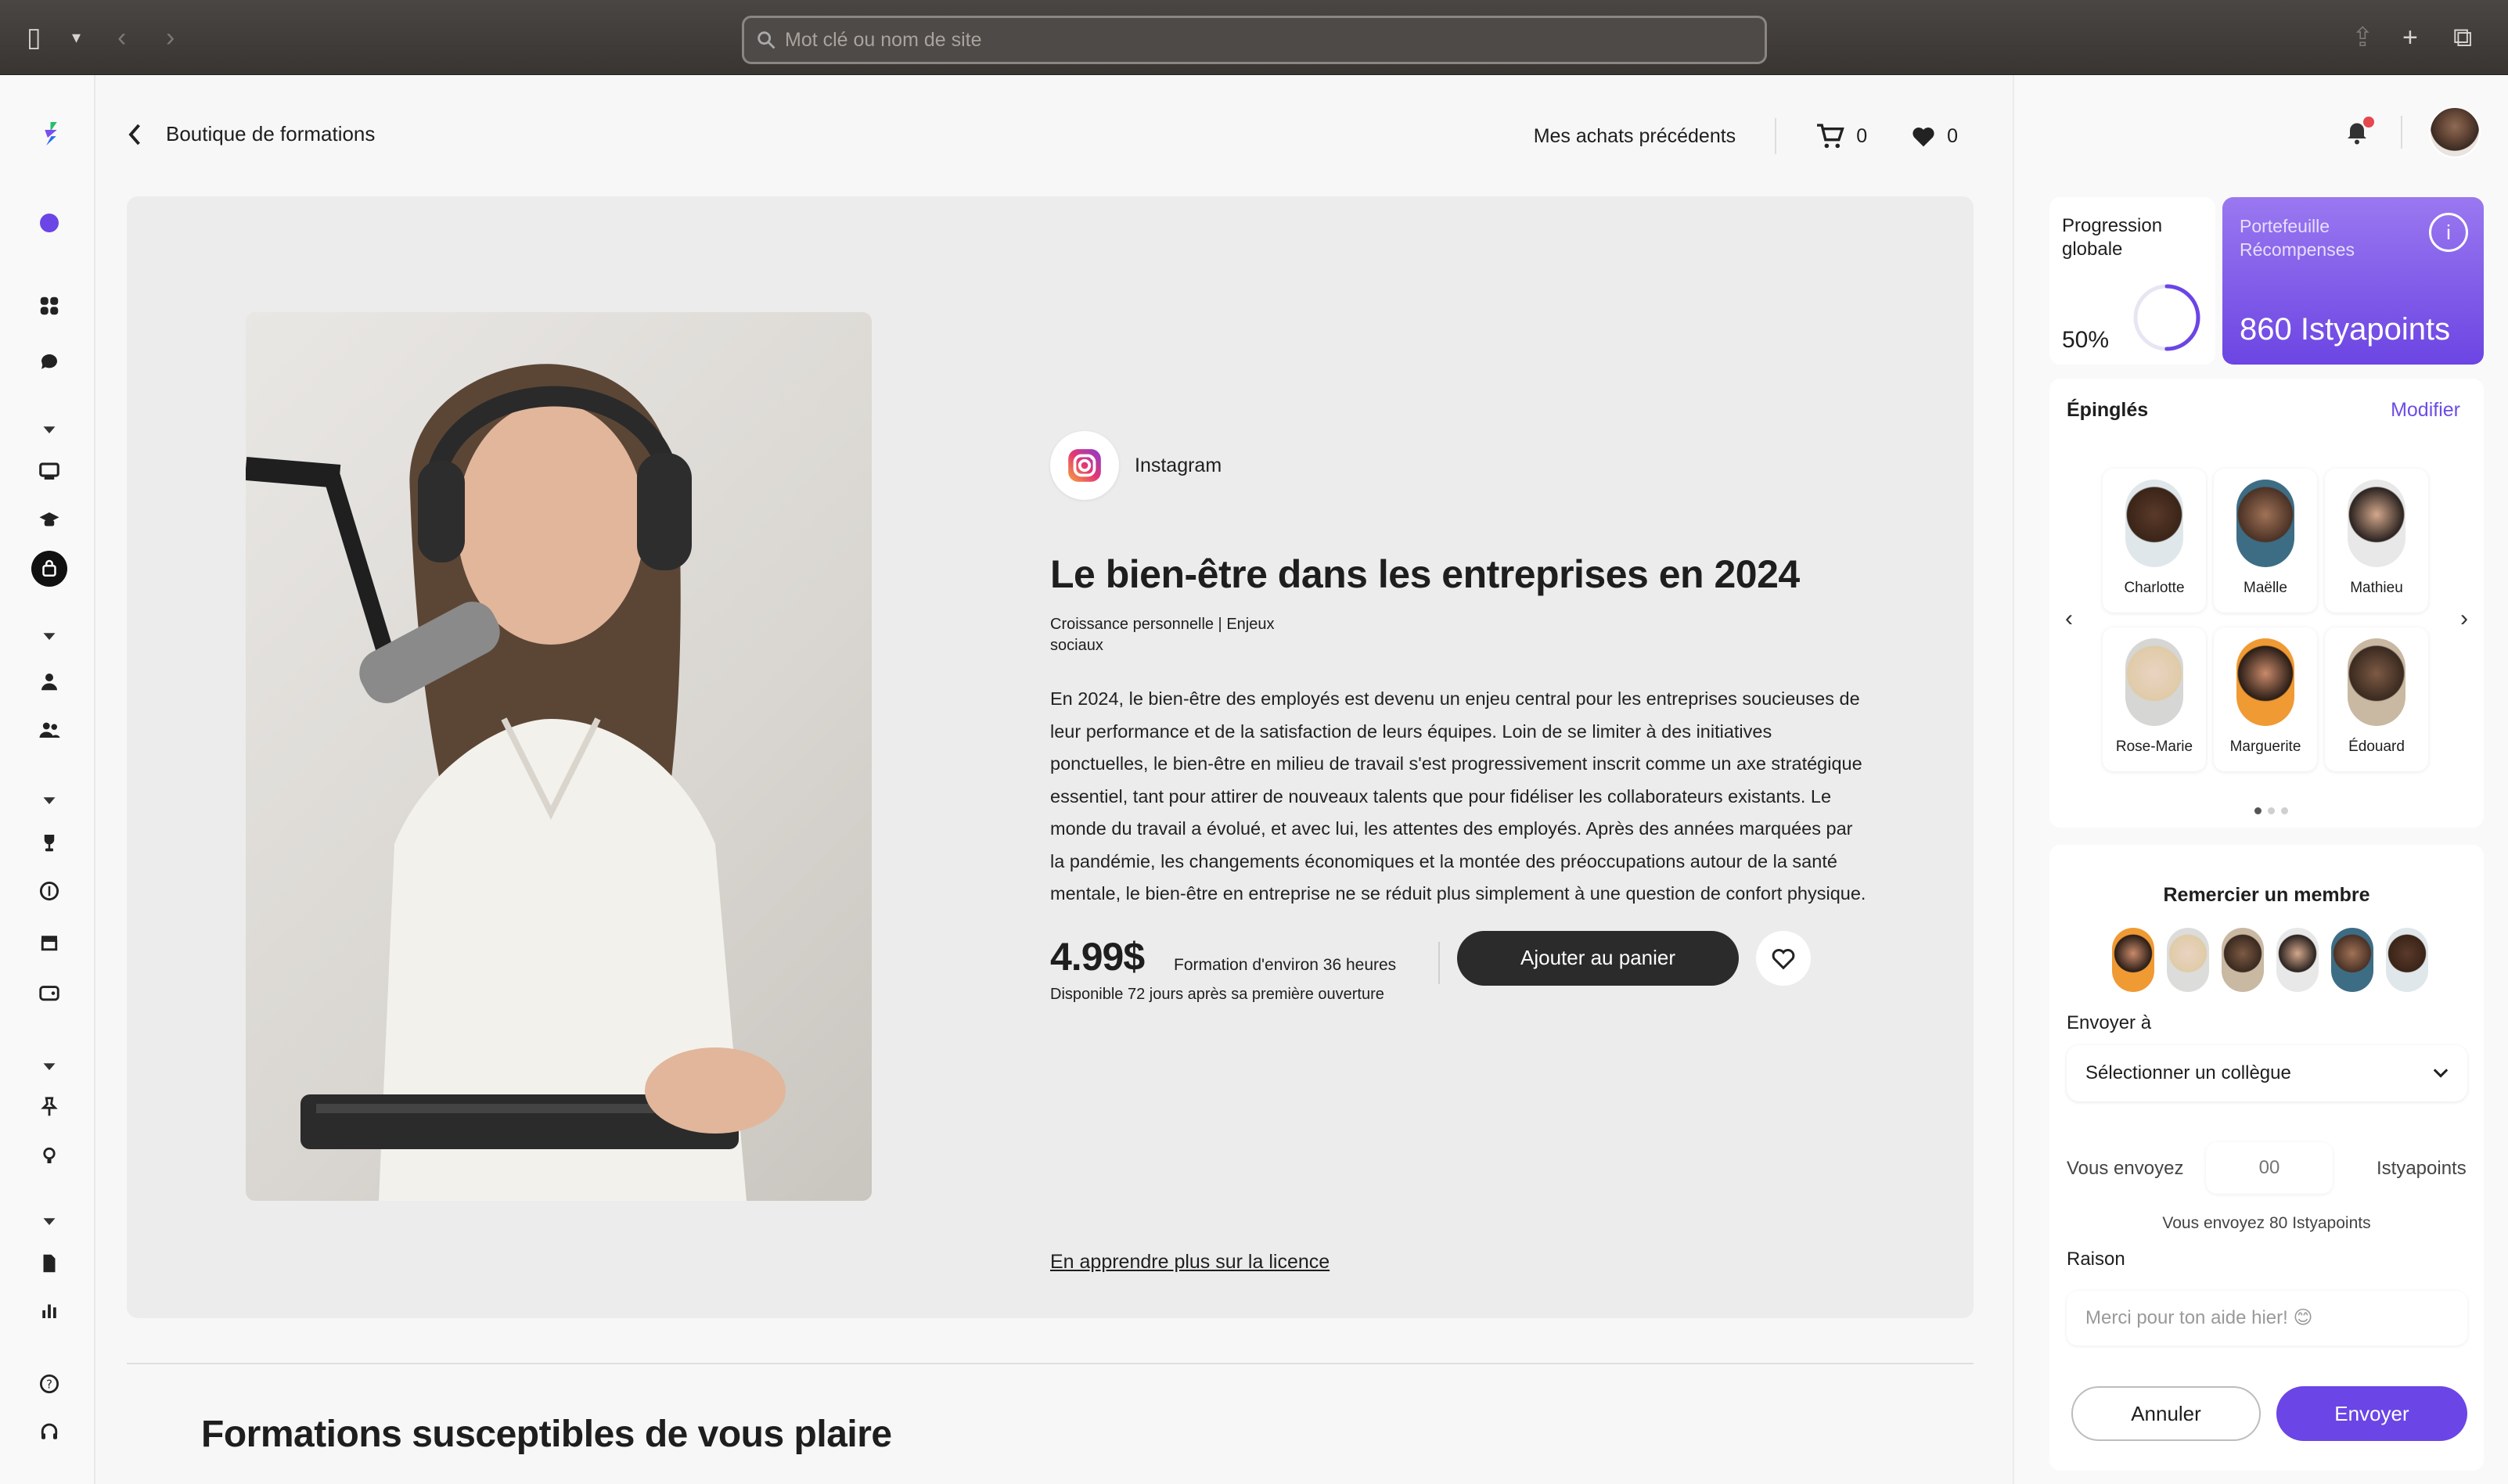  What do you see at coordinates (2271, 810) in the screenshot?
I see `carousel-dots` at bounding box center [2271, 810].